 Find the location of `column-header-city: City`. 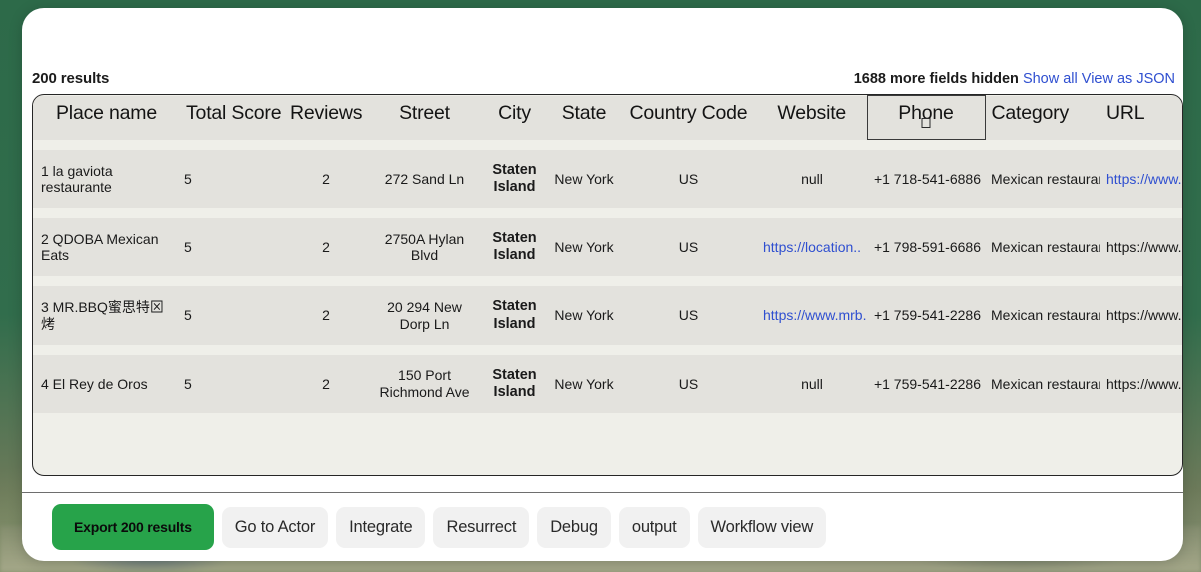

column-header-city: City is located at coordinates (514, 118).